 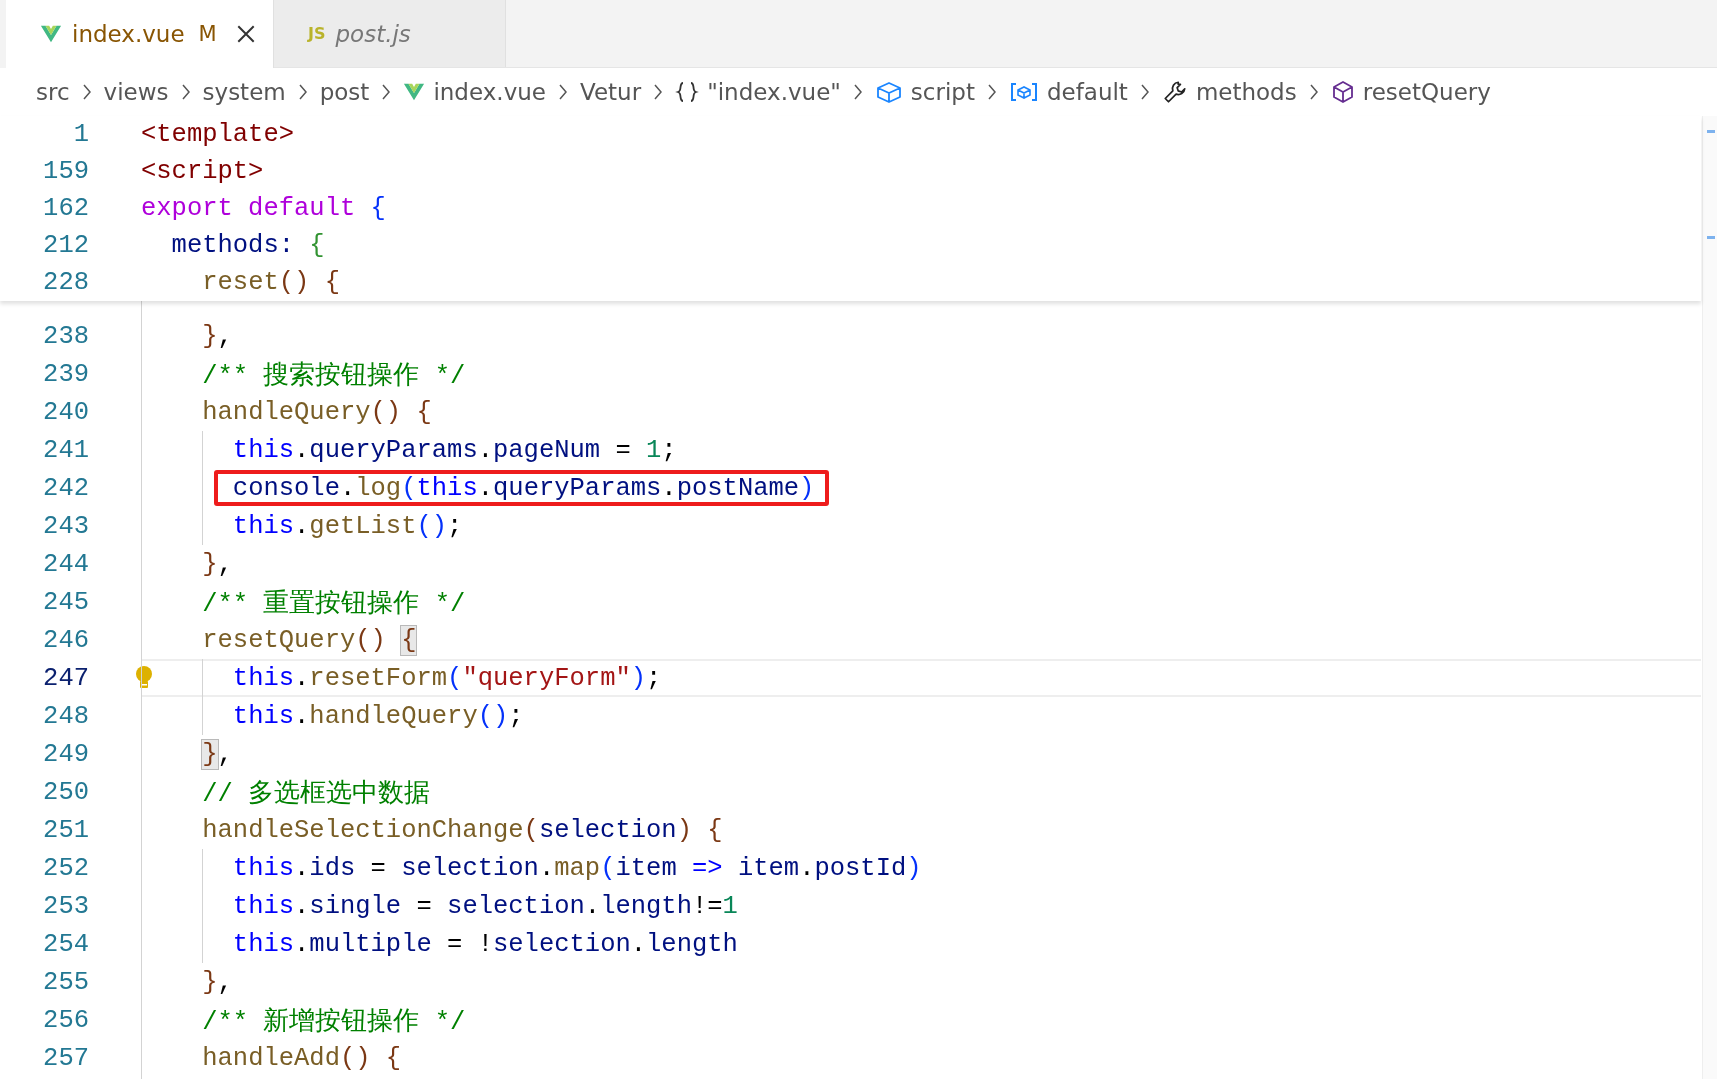 What do you see at coordinates (65, 678) in the screenshot?
I see `line-number: 247` at bounding box center [65, 678].